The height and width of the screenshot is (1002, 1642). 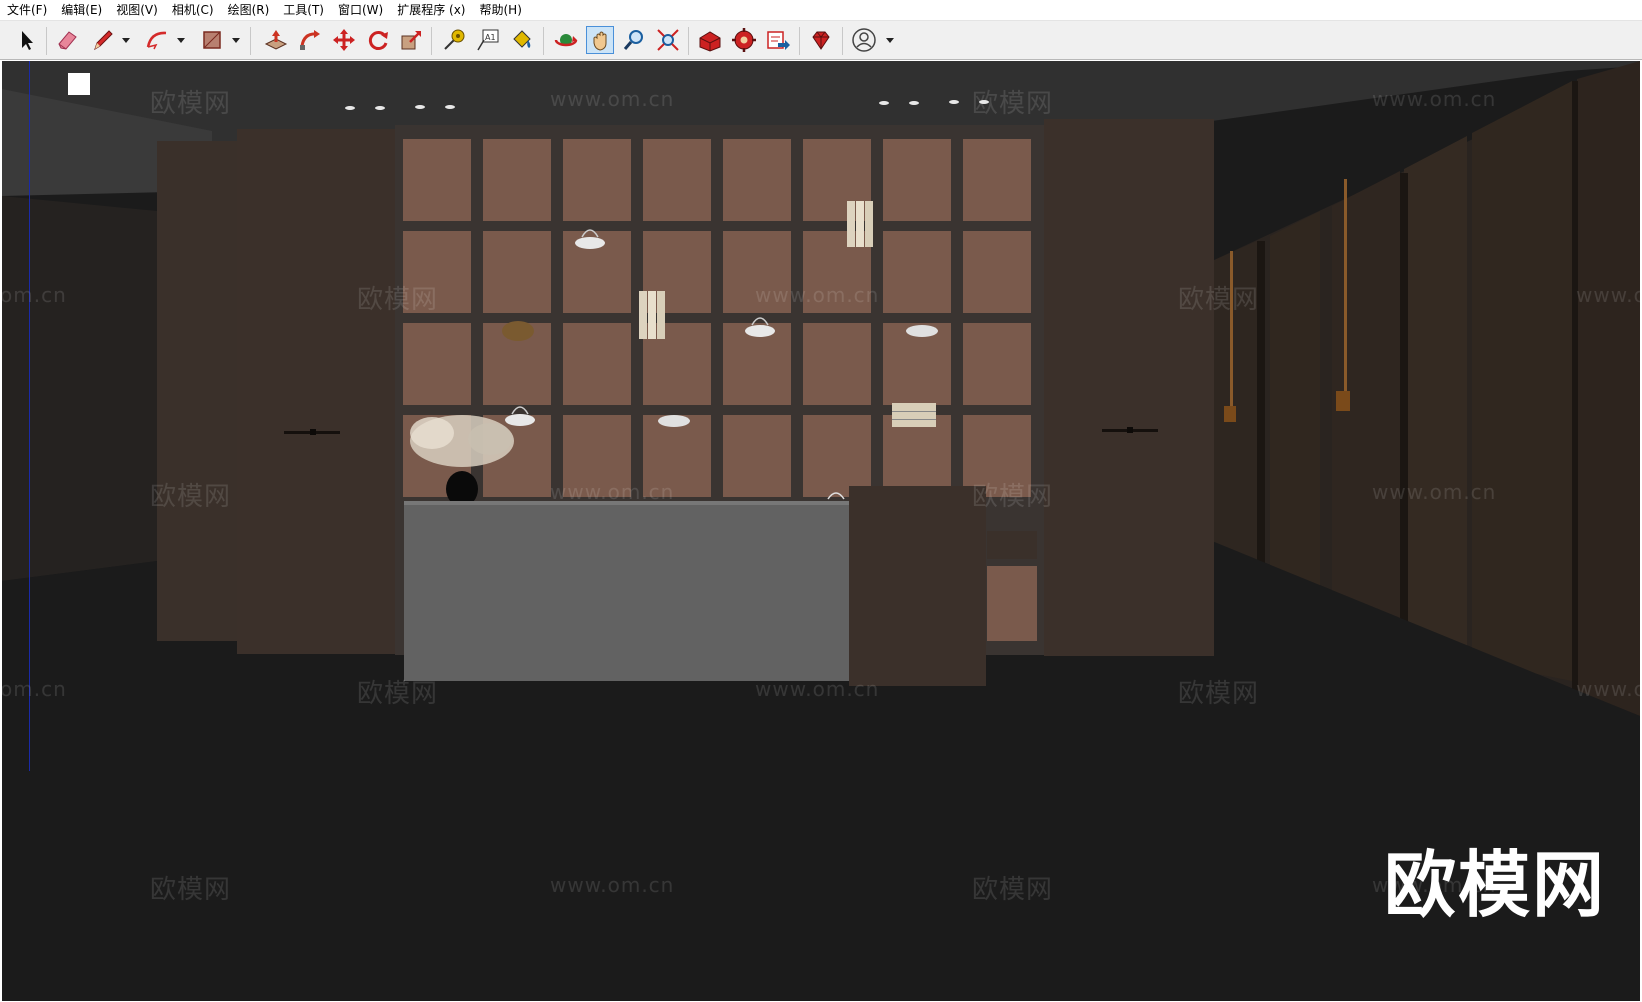 I want to click on left-wall, so click(x=79, y=388).